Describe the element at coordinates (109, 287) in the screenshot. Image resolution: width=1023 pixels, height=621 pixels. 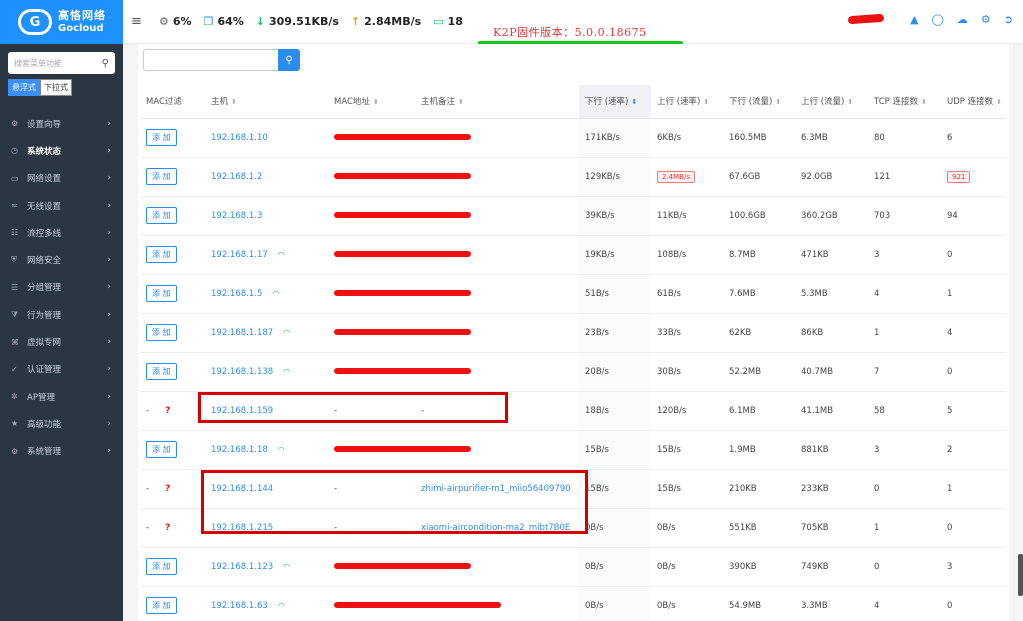
I see `chevron-right-icon: ›` at that location.